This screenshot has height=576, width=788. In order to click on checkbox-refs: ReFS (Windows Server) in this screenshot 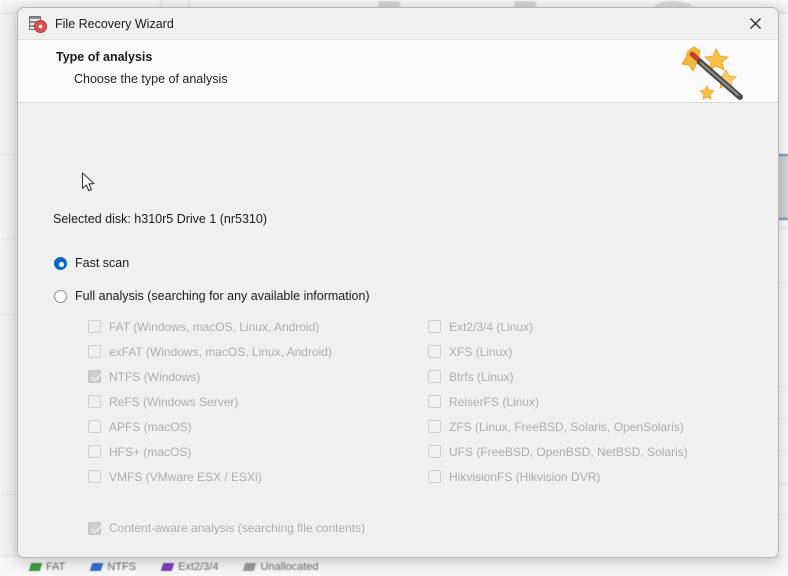, I will do `click(210, 401)`.